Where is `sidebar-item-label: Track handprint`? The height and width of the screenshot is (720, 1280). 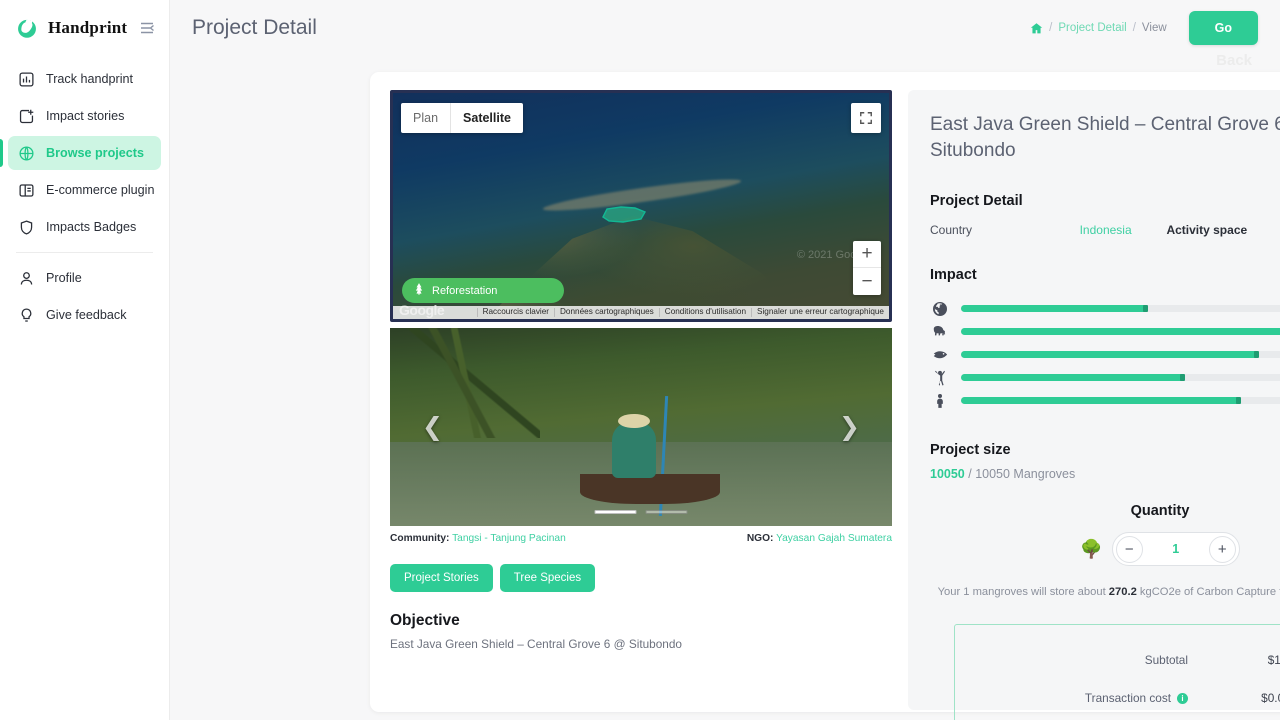 sidebar-item-label: Track handprint is located at coordinates (90, 79).